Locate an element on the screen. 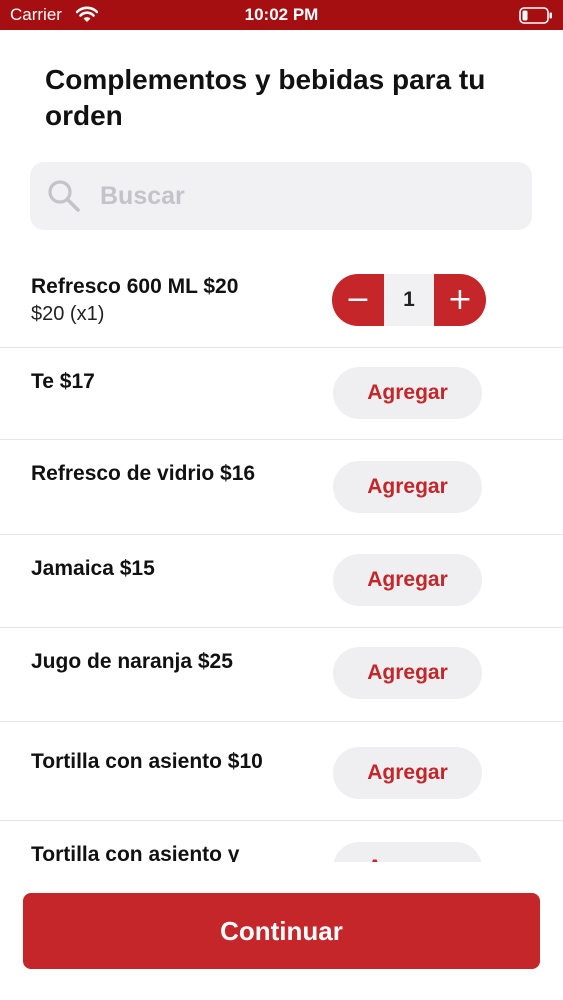  list-item: Tortilla con asiento $10 Agregar is located at coordinates (281, 771).